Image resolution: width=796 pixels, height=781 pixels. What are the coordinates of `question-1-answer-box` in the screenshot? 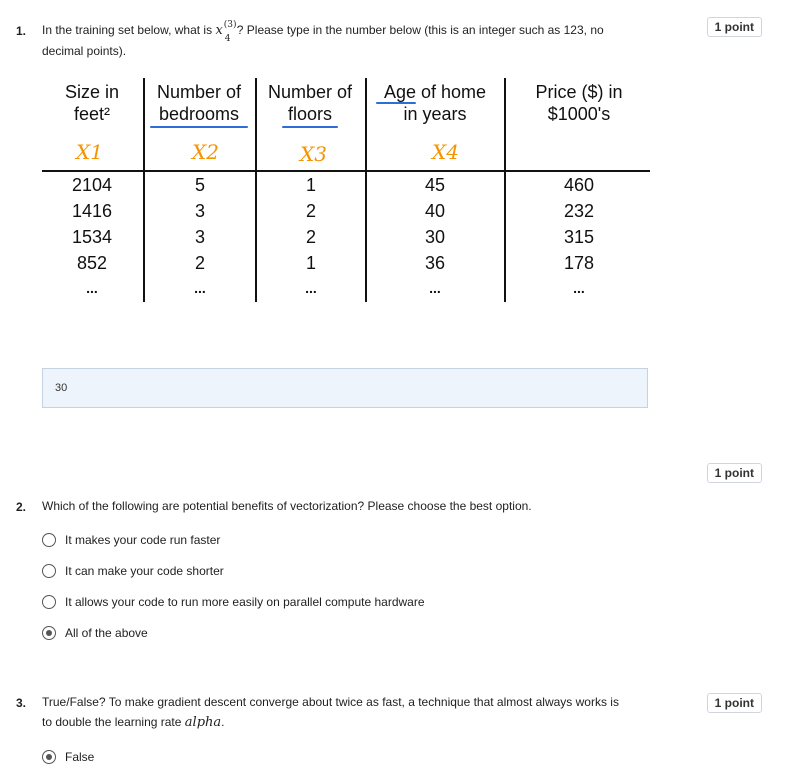 It's located at (345, 388).